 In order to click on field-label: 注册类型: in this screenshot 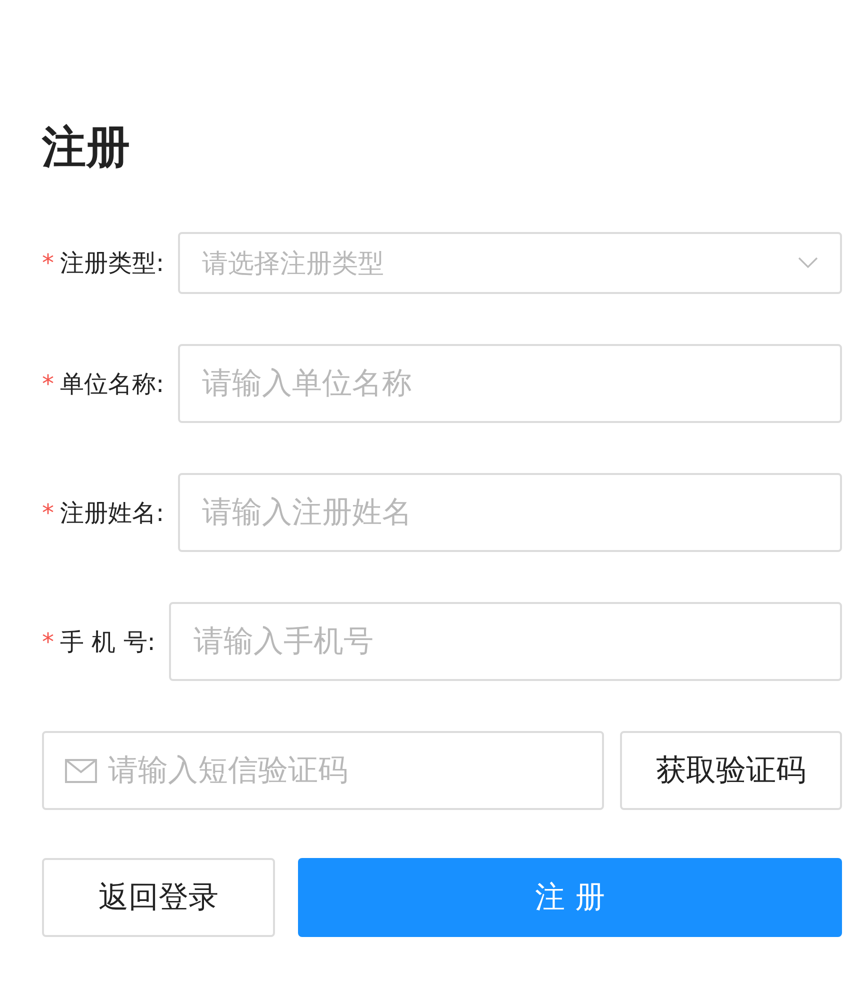, I will do `click(112, 263)`.